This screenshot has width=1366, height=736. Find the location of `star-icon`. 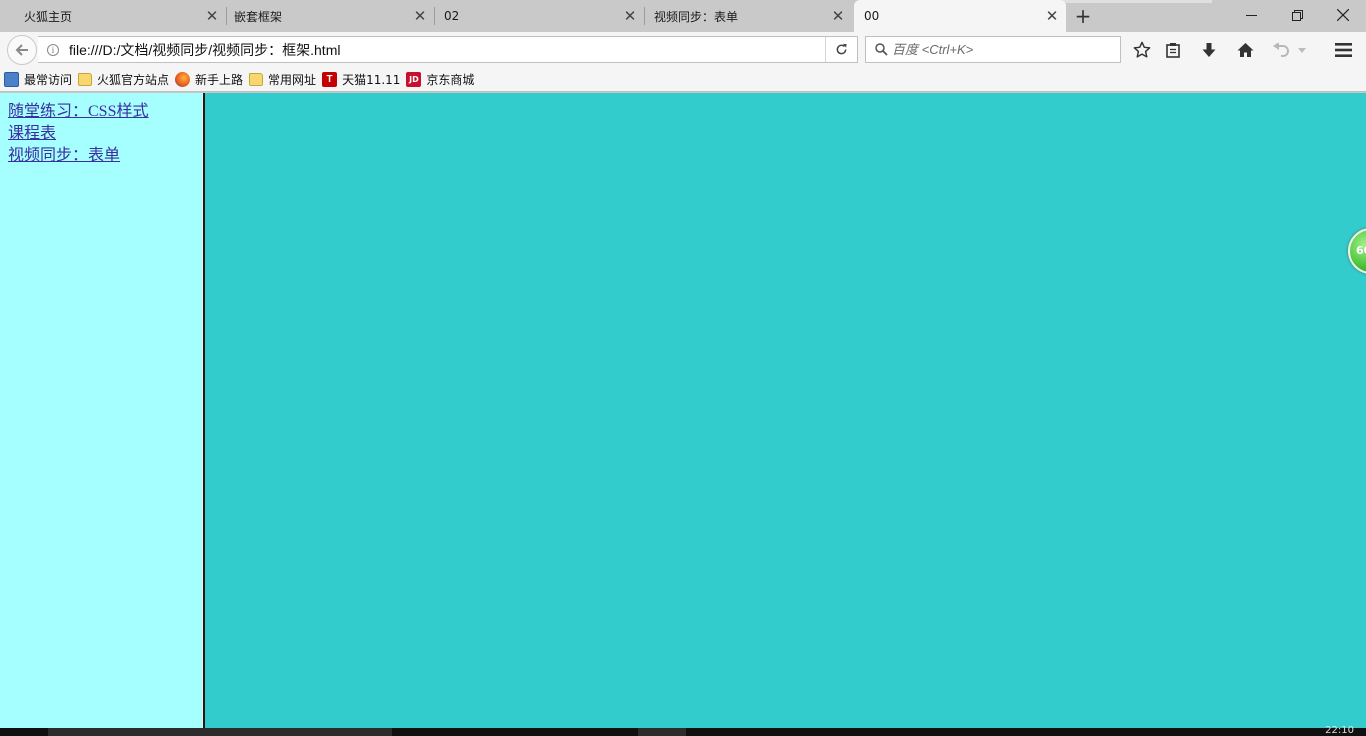

star-icon is located at coordinates (1142, 49).